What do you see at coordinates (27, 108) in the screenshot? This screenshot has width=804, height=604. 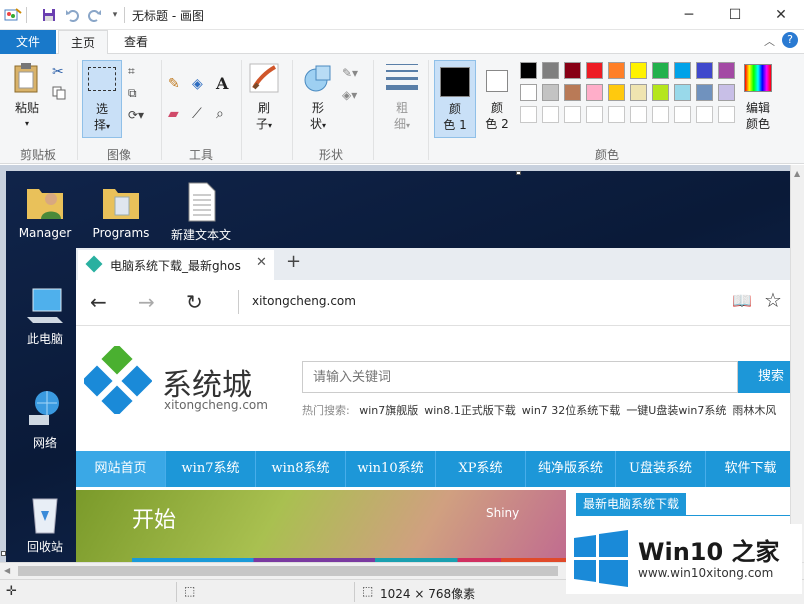 I see `paste-button: 粘贴` at bounding box center [27, 108].